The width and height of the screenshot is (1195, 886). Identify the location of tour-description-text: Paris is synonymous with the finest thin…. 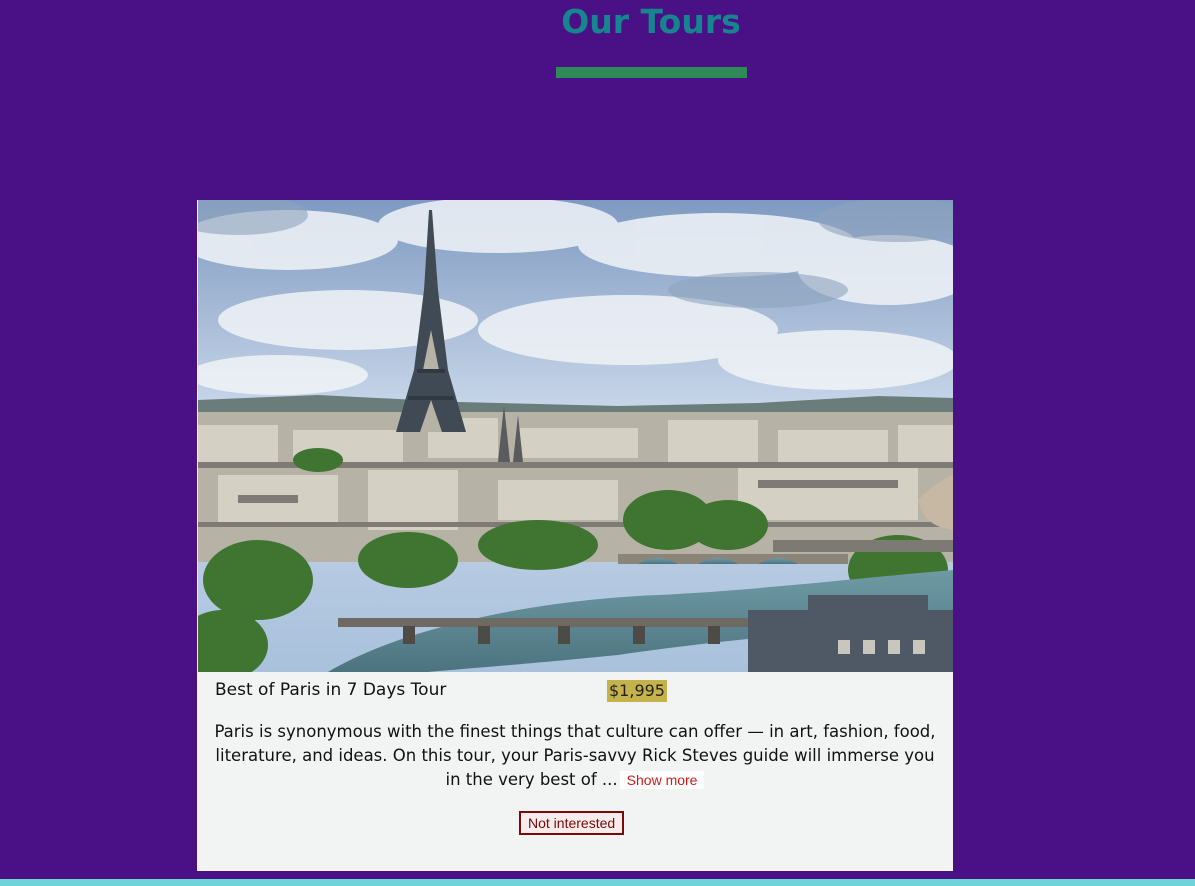
(575, 755).